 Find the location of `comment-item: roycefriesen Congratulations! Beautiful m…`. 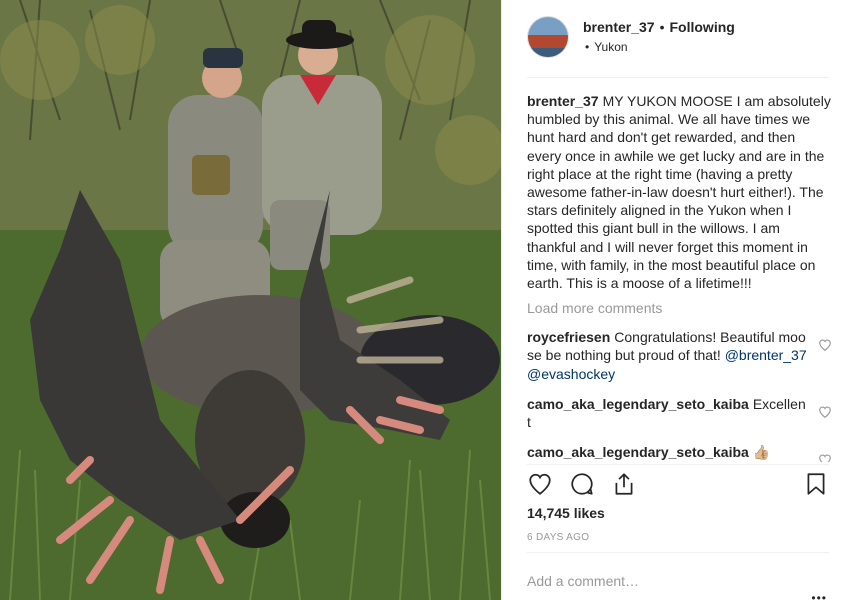

comment-item: roycefriesen Congratulations! Beautiful m… is located at coordinates (679, 355).